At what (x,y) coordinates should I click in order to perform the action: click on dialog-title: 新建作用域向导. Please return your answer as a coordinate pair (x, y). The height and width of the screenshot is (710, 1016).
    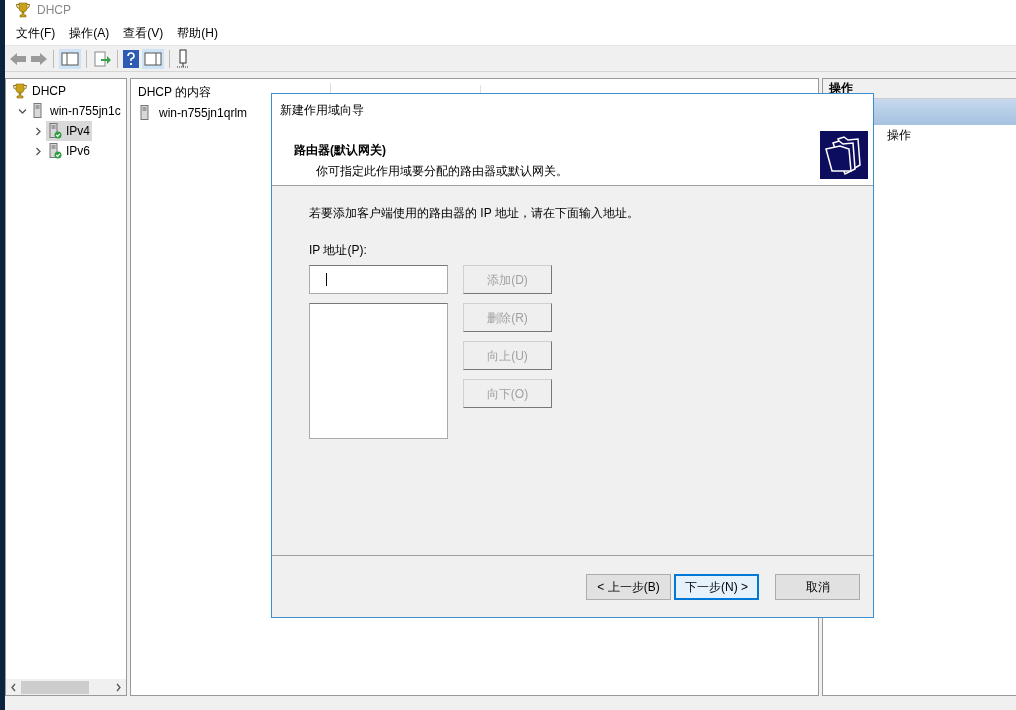
    Looking at the image, I should click on (322, 110).